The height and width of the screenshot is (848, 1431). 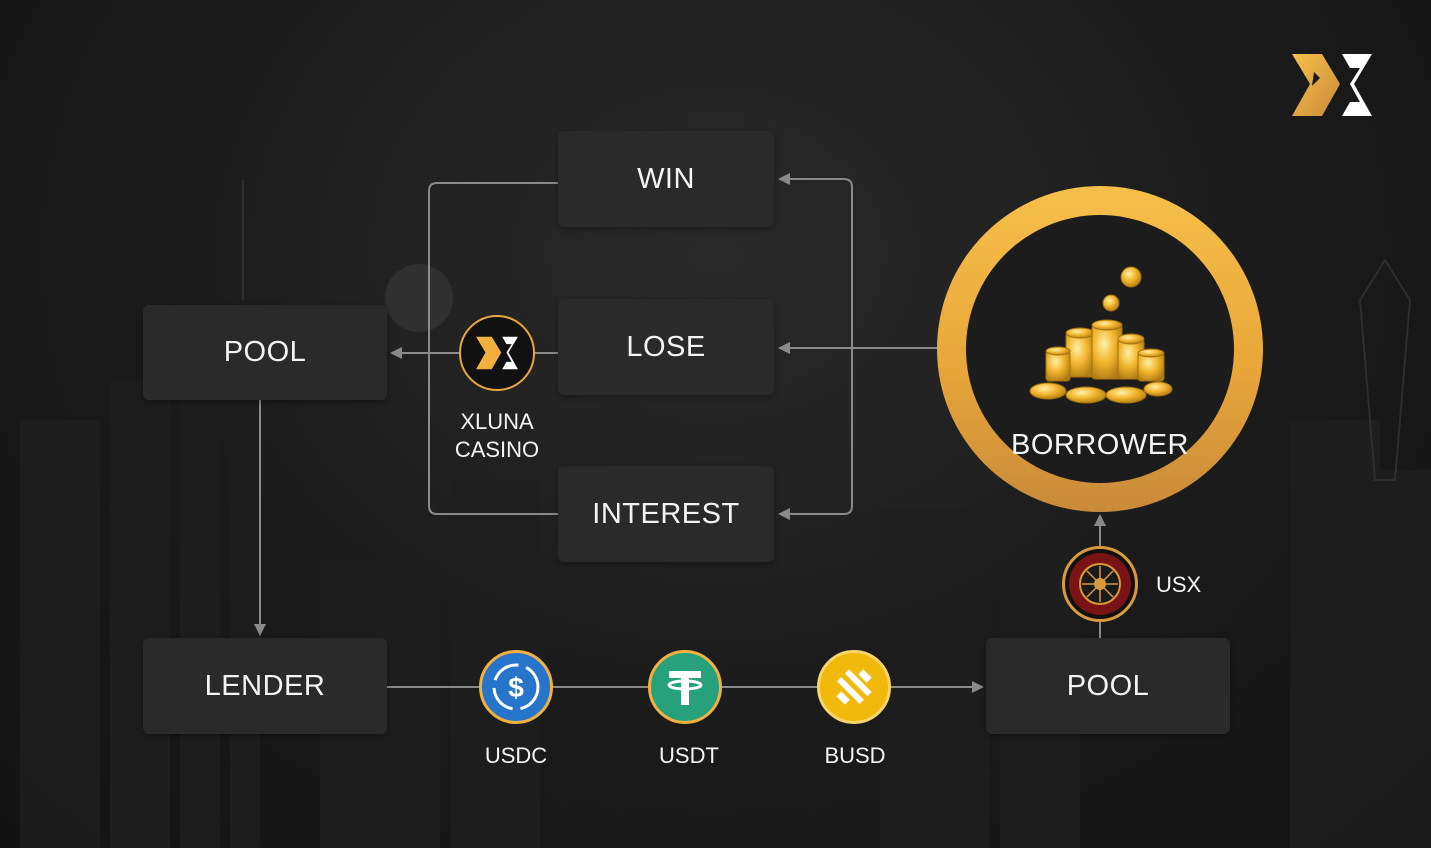 I want to click on busd-icon, so click(x=854, y=687).